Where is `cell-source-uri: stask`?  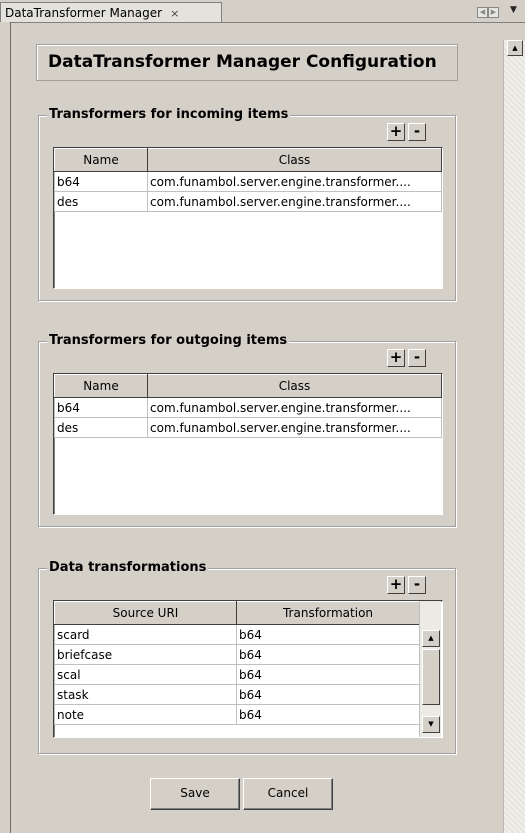 cell-source-uri: stask is located at coordinates (145, 694).